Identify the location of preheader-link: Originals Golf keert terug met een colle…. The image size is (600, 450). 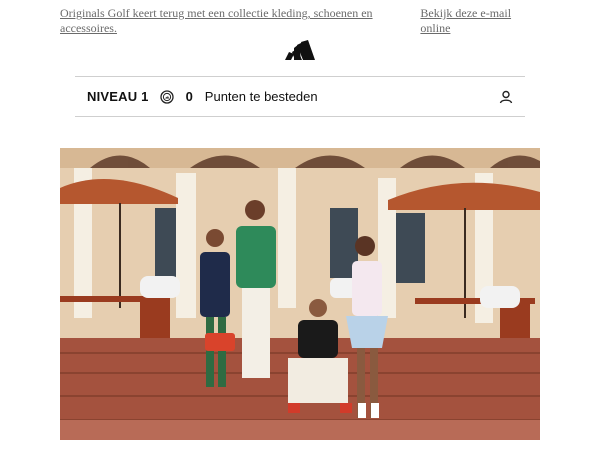
(240, 21).